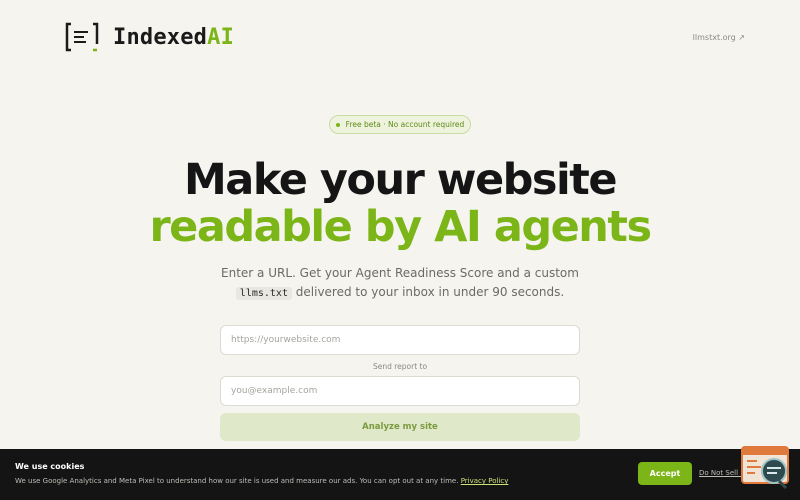  I want to click on llms-txt-code: llms.txt, so click(263, 293).